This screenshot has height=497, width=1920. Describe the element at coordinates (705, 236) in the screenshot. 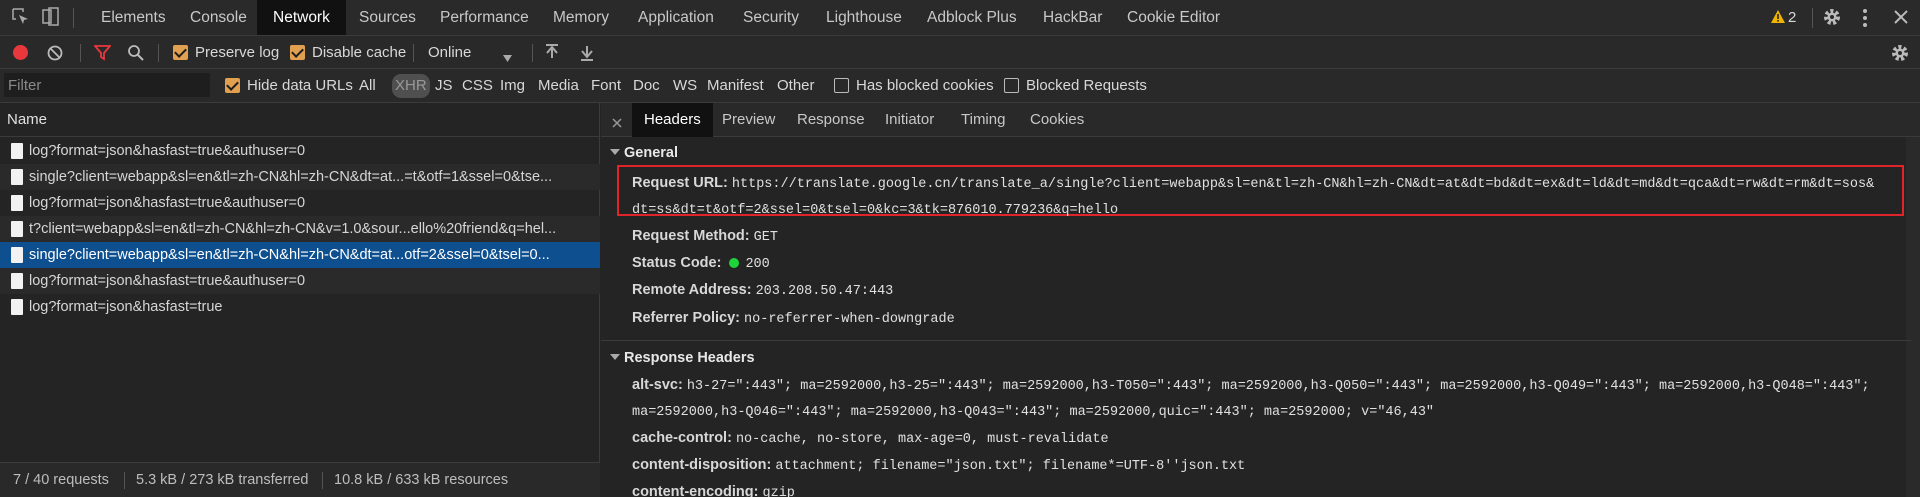

I see `request-method-row: Request Method: GET` at that location.